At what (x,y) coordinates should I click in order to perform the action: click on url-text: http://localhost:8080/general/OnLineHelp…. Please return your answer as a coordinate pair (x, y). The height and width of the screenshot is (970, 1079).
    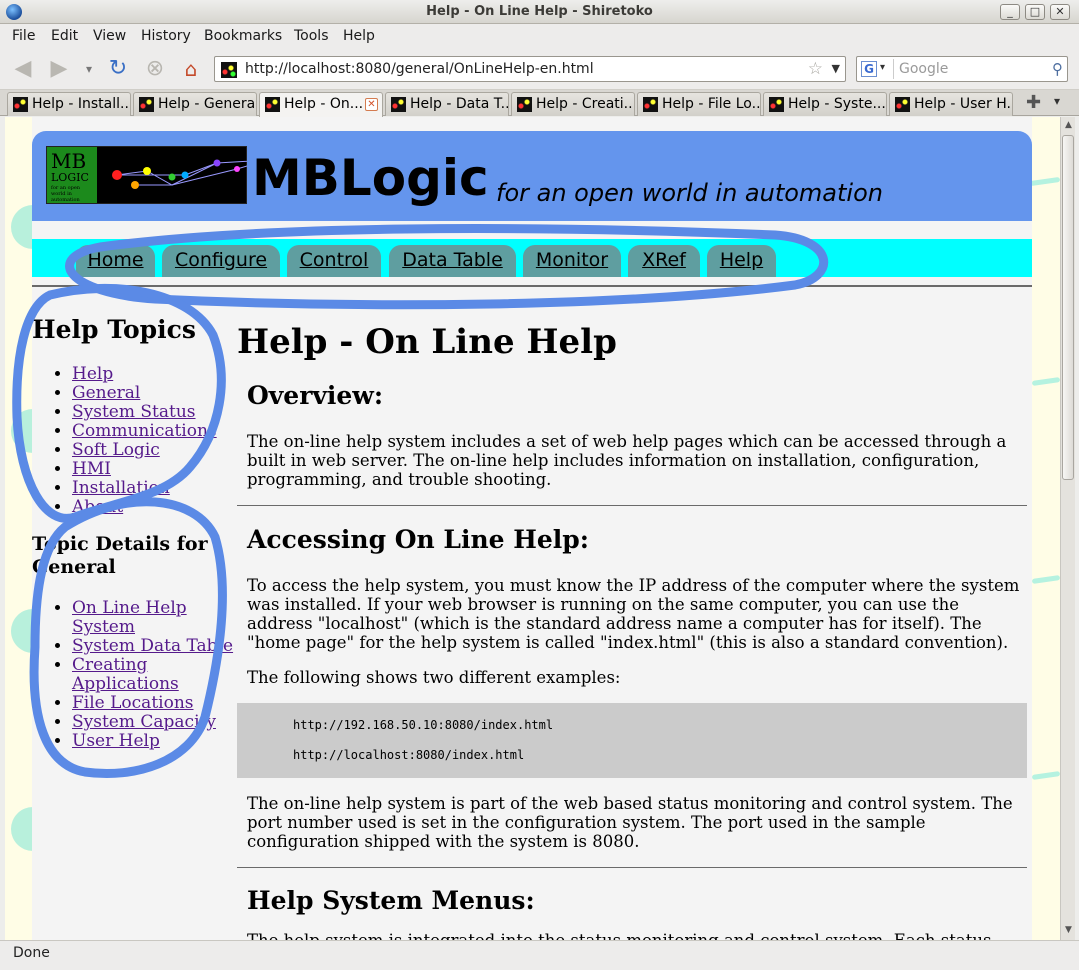
    Looking at the image, I should click on (419, 69).